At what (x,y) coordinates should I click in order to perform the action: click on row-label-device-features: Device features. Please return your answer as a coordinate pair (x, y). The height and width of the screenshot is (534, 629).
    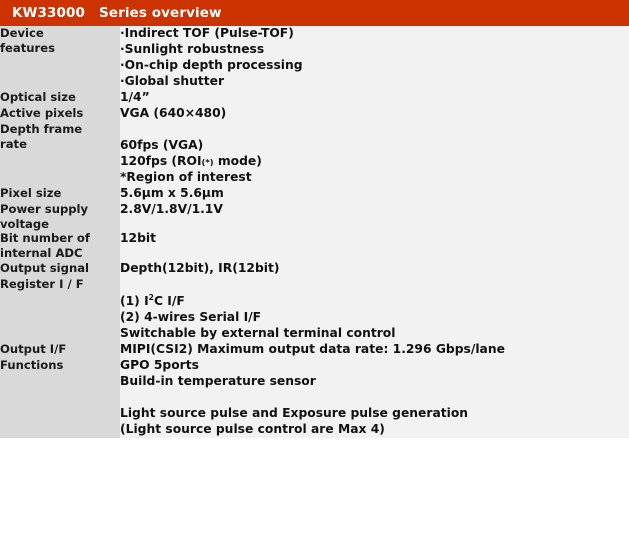
    Looking at the image, I should click on (60, 58).